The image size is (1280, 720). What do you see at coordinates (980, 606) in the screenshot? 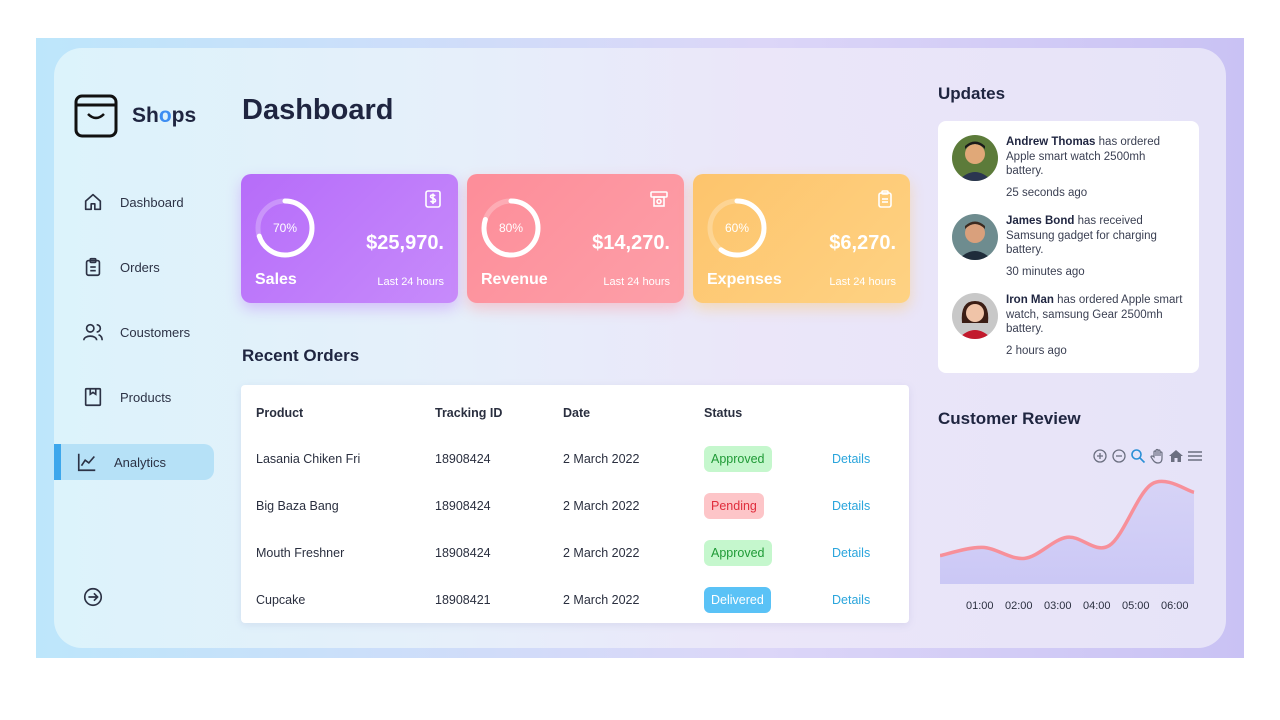
I see `x-tick-label: 01:00` at bounding box center [980, 606].